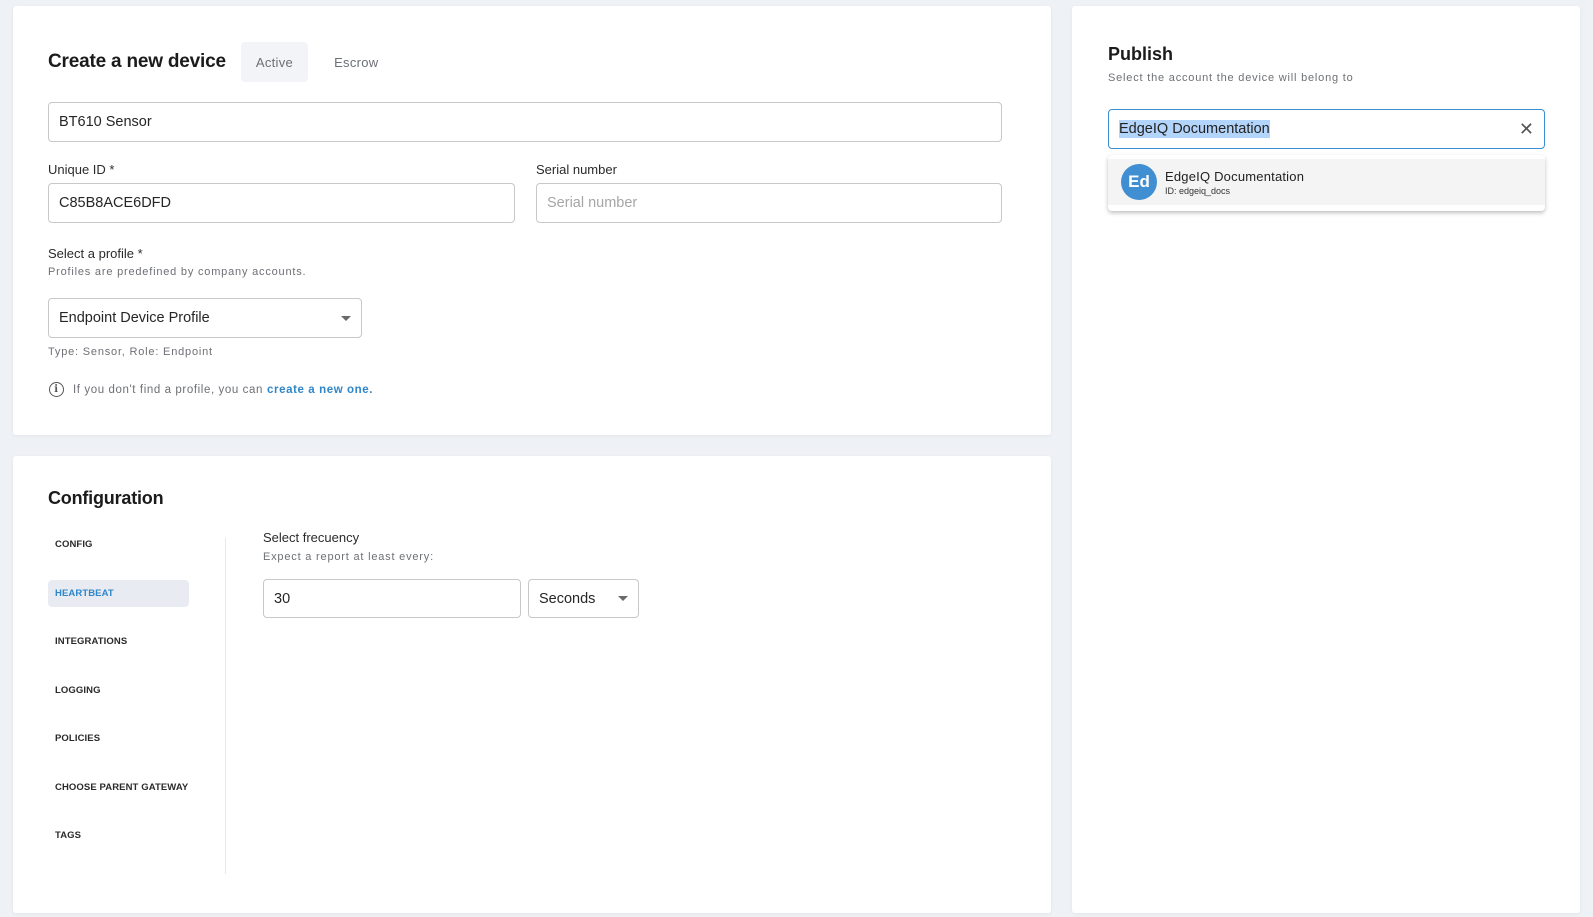  What do you see at coordinates (118, 690) in the screenshot?
I see `nav-item-logging: LOGGING` at bounding box center [118, 690].